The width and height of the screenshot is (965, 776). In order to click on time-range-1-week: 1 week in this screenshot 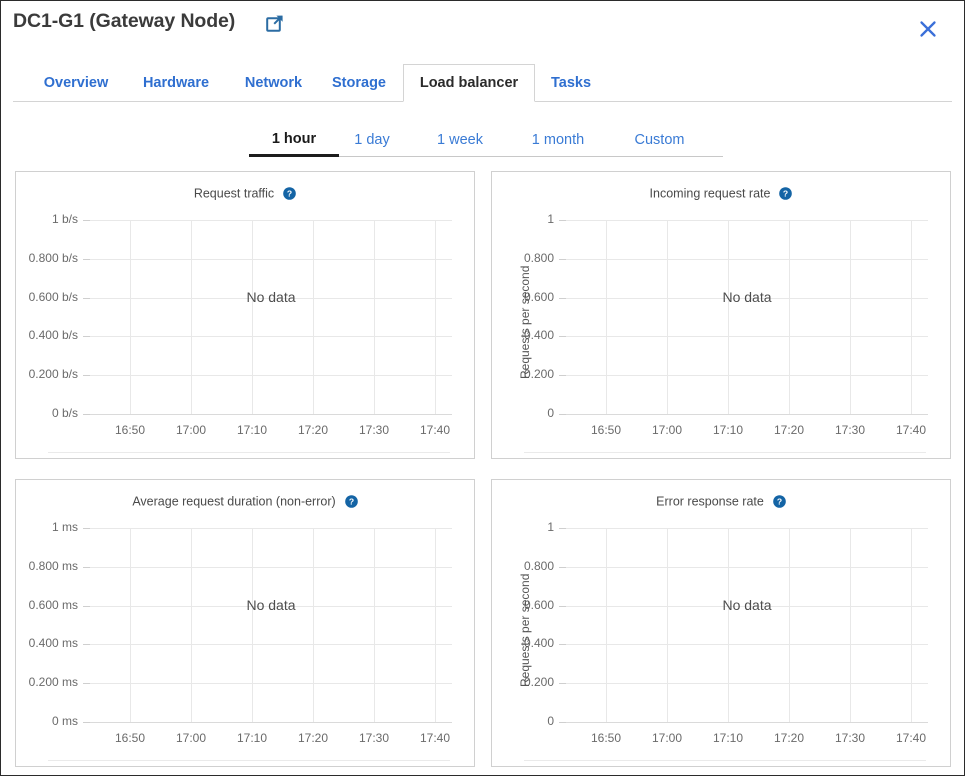, I will do `click(460, 139)`.